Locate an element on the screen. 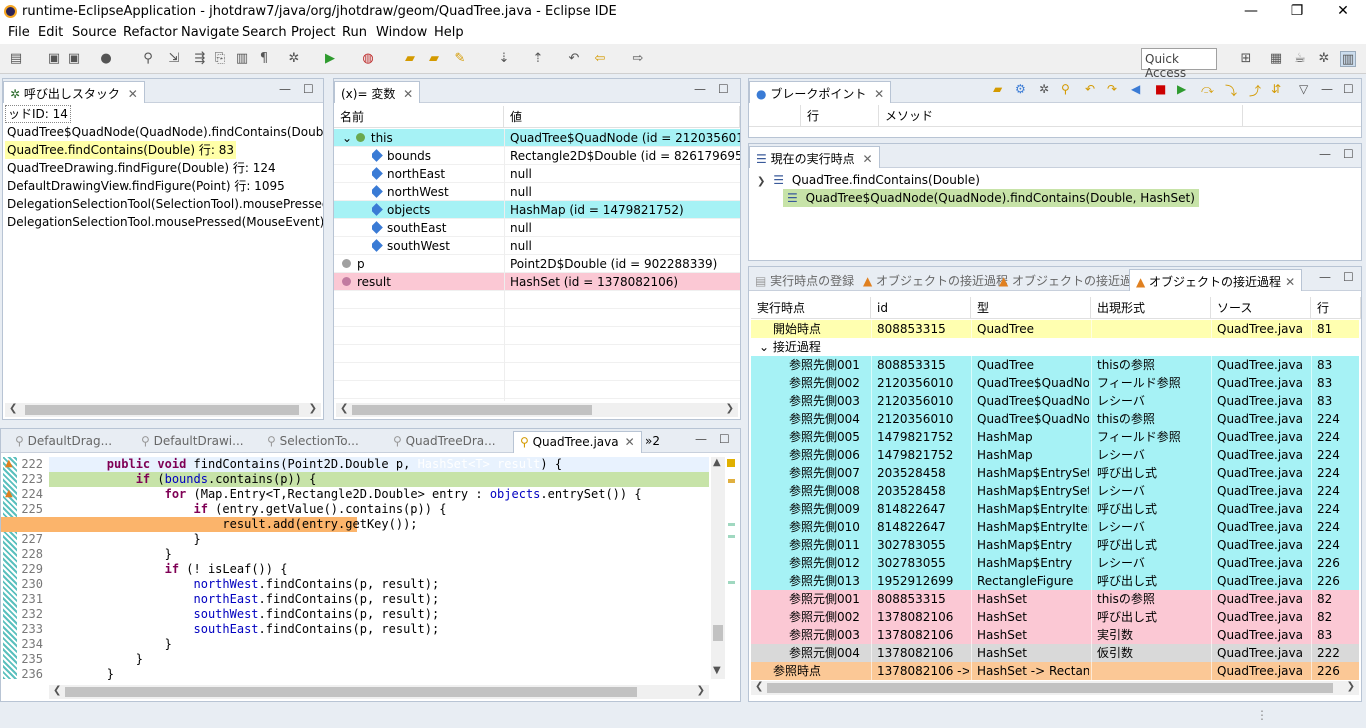 The height and width of the screenshot is (728, 1366). code-line: southWest.findContains(p, result); is located at coordinates (379, 614).